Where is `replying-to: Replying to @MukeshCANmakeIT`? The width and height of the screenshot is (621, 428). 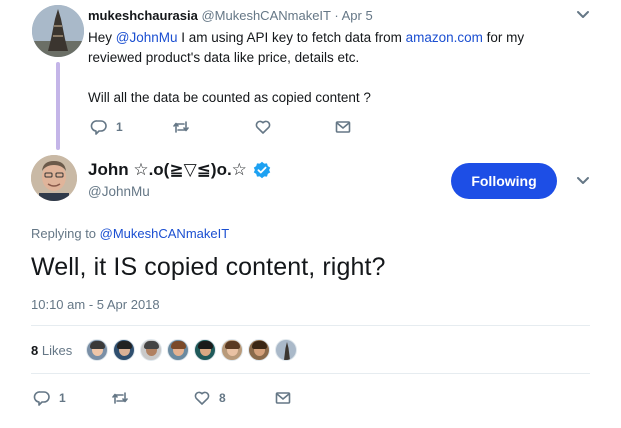 replying-to: Replying to @MukeshCANmakeIT is located at coordinates (130, 233).